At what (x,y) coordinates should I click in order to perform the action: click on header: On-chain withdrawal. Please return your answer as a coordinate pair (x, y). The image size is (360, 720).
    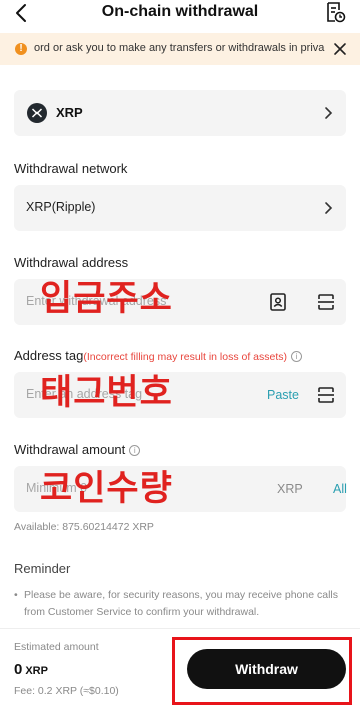
    Looking at the image, I should click on (180, 13).